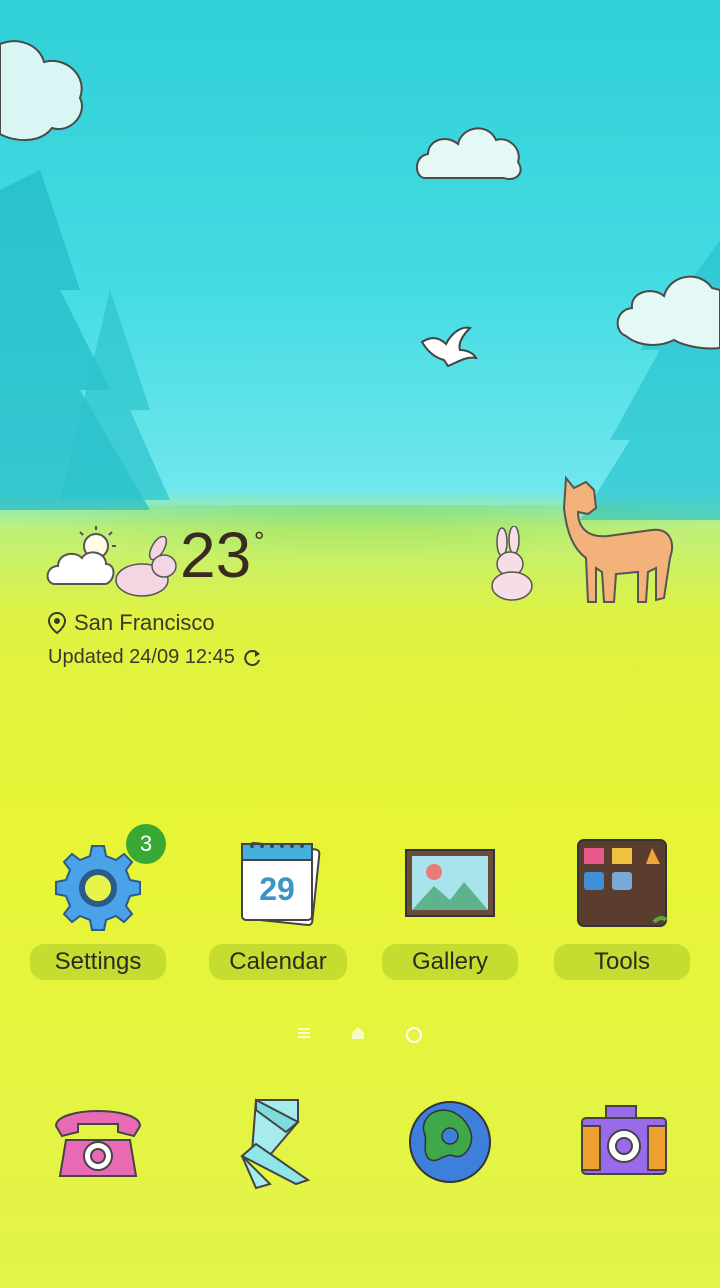  I want to click on app-label-settings: Settings, so click(98, 962).